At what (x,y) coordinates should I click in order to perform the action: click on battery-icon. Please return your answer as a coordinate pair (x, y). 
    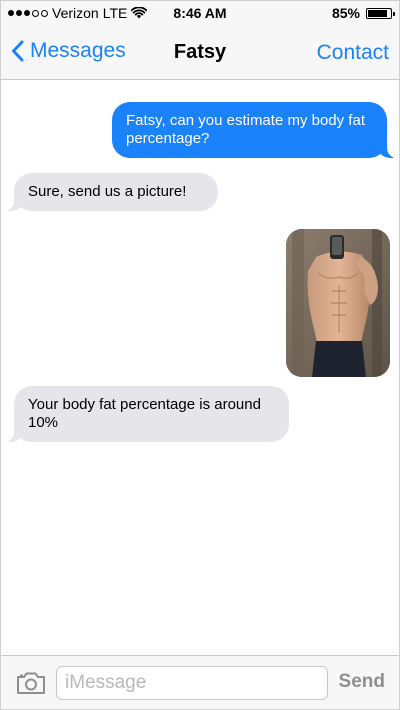
    Looking at the image, I should click on (380, 13).